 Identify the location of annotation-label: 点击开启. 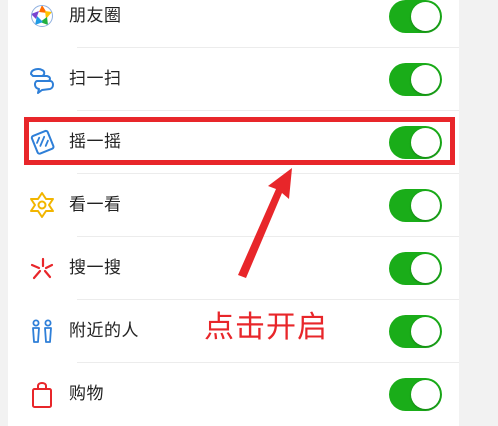
(266, 327).